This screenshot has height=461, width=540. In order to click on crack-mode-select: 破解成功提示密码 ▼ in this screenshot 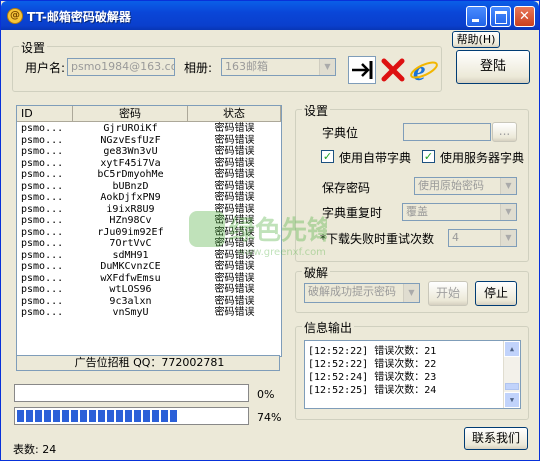, I will do `click(362, 293)`.